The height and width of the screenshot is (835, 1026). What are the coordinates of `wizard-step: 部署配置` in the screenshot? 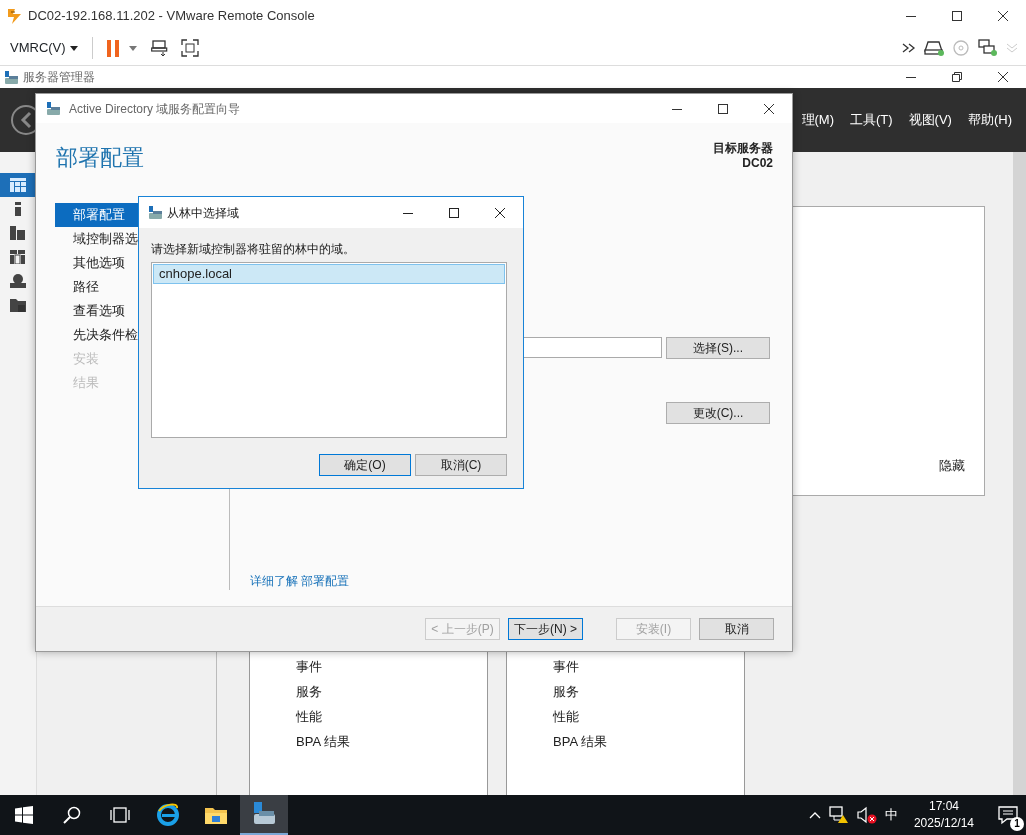 It's located at (96, 215).